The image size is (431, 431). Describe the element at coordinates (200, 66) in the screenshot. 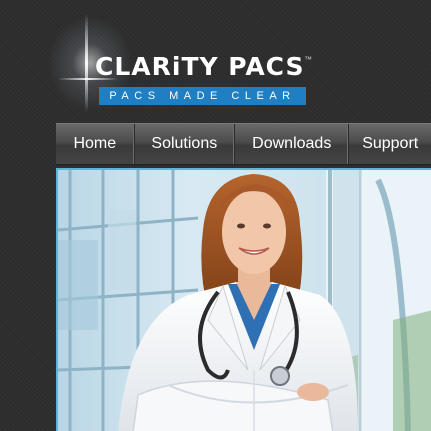

I see `logo-wordmark: CLARiTY PACS` at that location.